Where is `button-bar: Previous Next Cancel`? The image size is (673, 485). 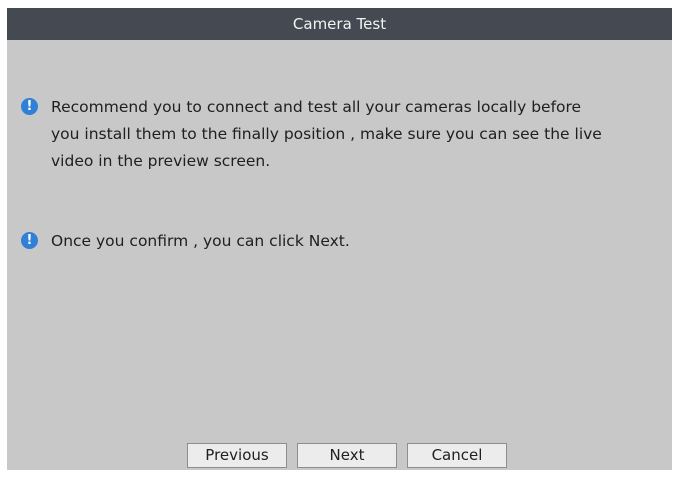 button-bar: Previous Next Cancel is located at coordinates (339, 456).